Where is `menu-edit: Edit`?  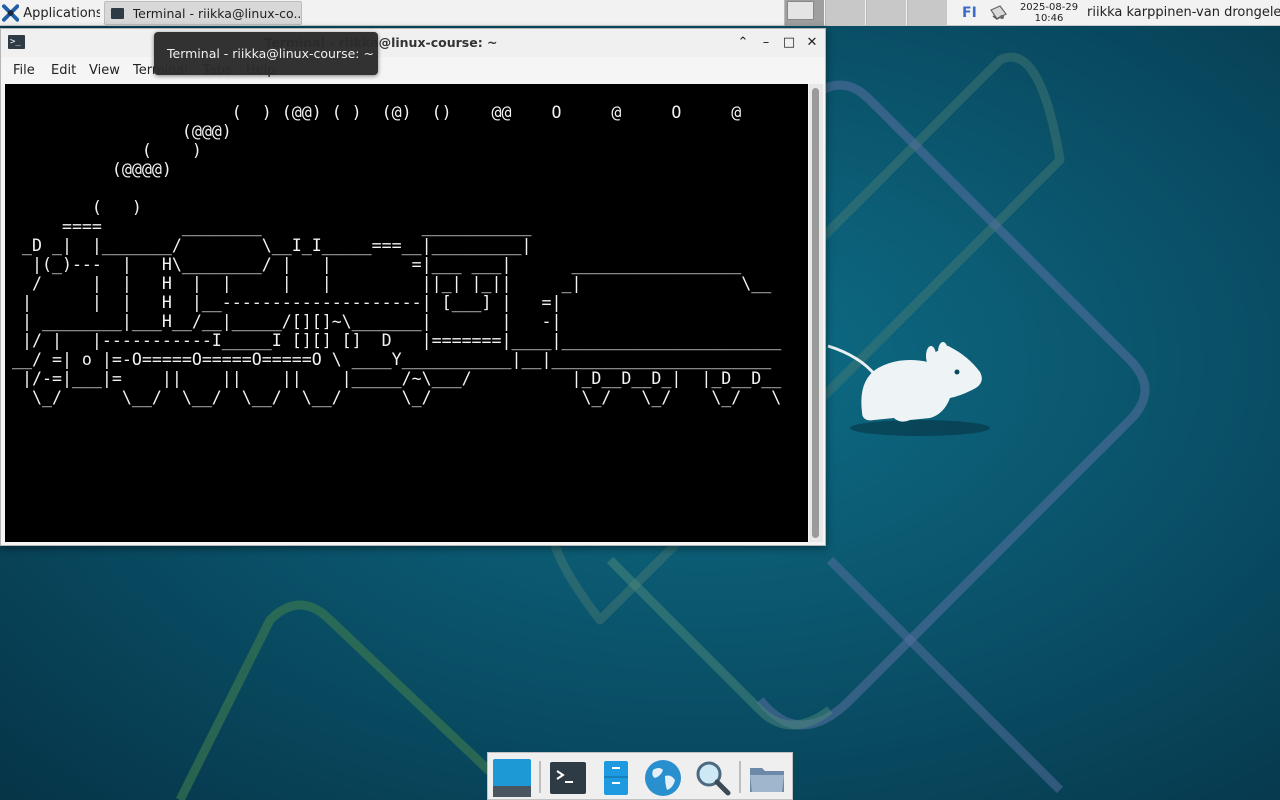 menu-edit: Edit is located at coordinates (63, 70).